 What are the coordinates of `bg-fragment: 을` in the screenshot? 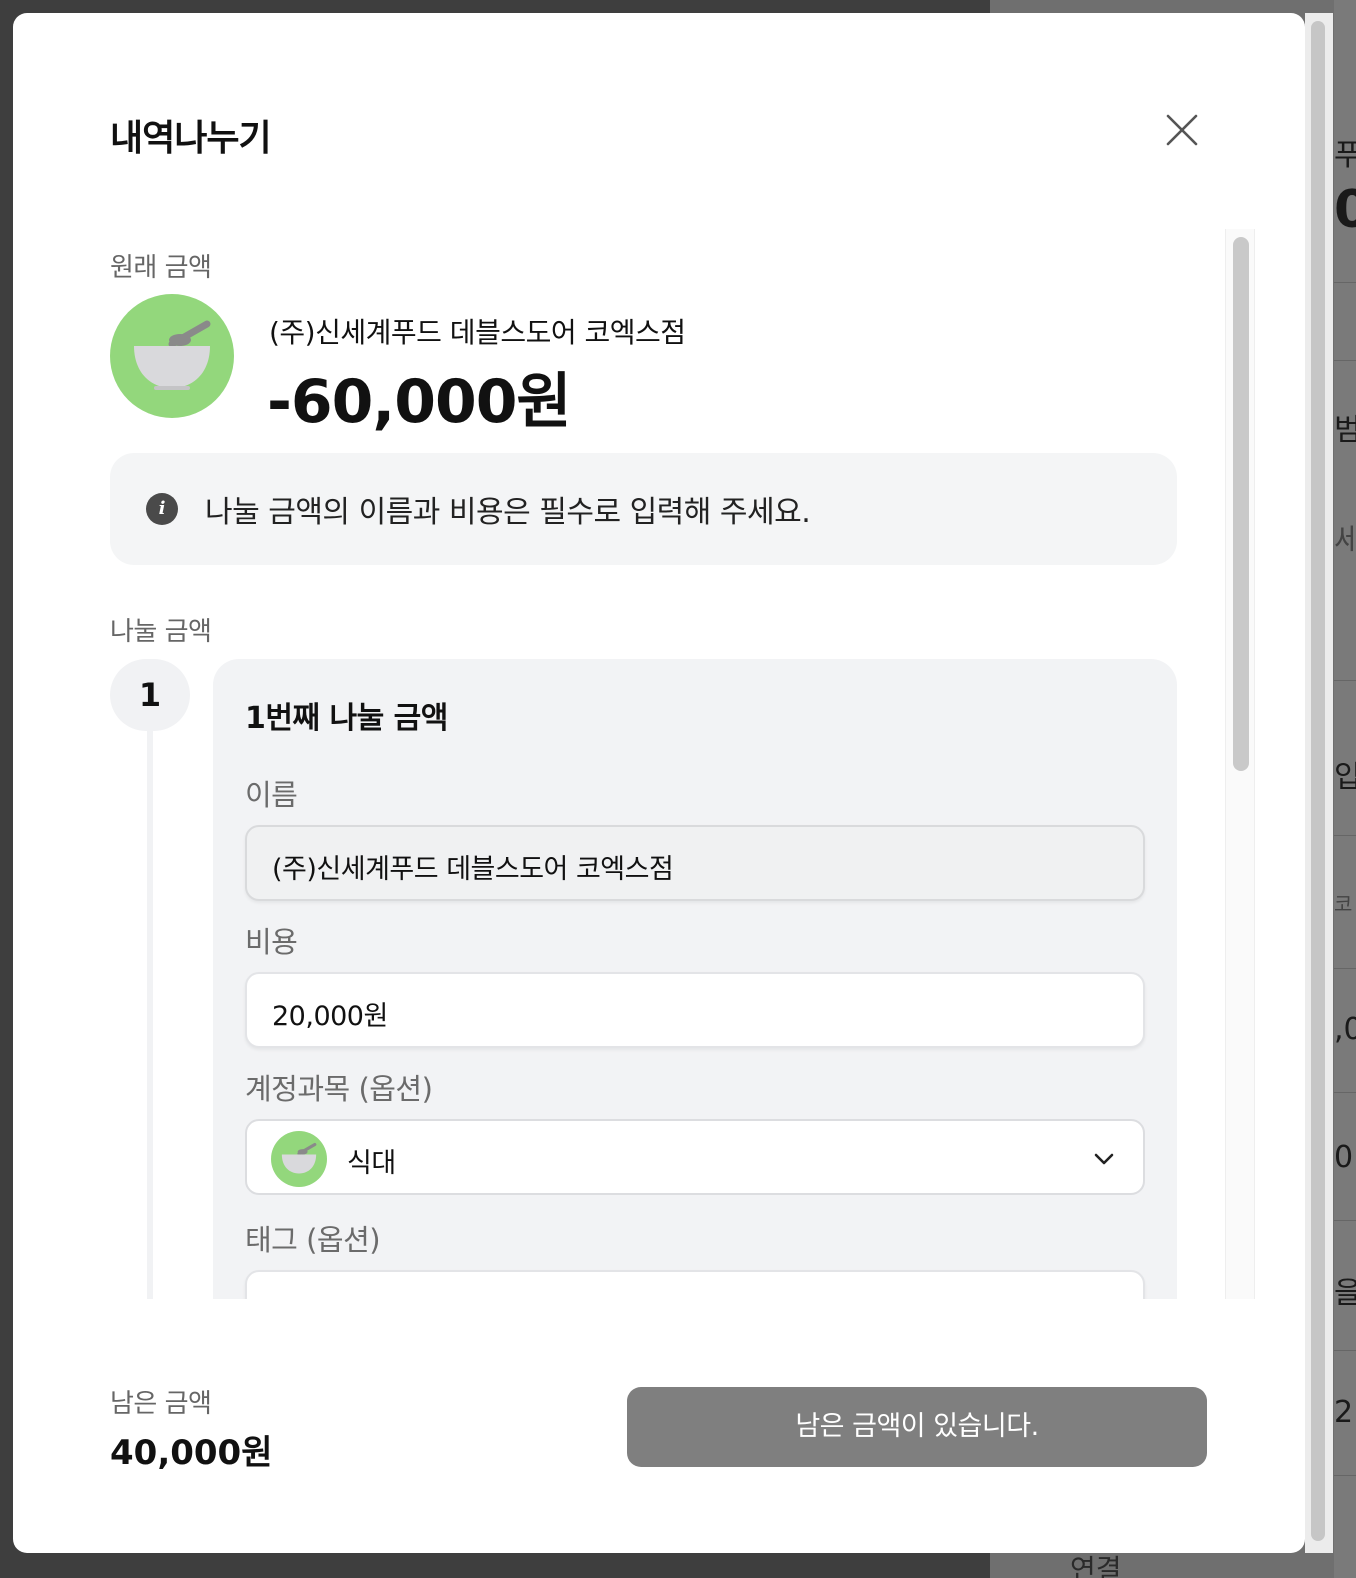 It's located at (1345, 1293).